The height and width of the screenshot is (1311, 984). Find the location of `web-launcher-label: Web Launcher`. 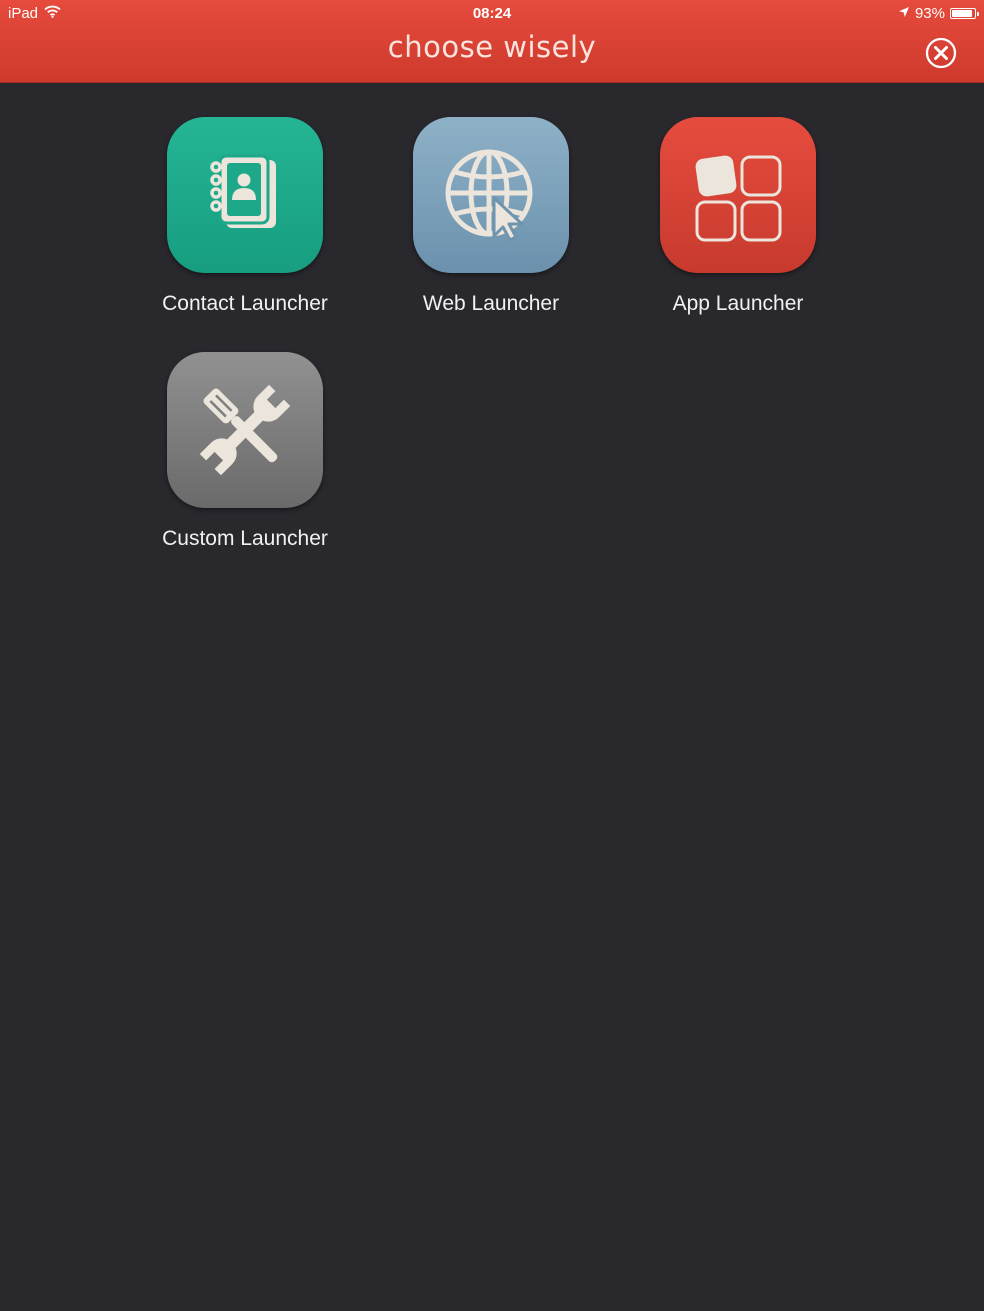

web-launcher-label: Web Launcher is located at coordinates (491, 303).